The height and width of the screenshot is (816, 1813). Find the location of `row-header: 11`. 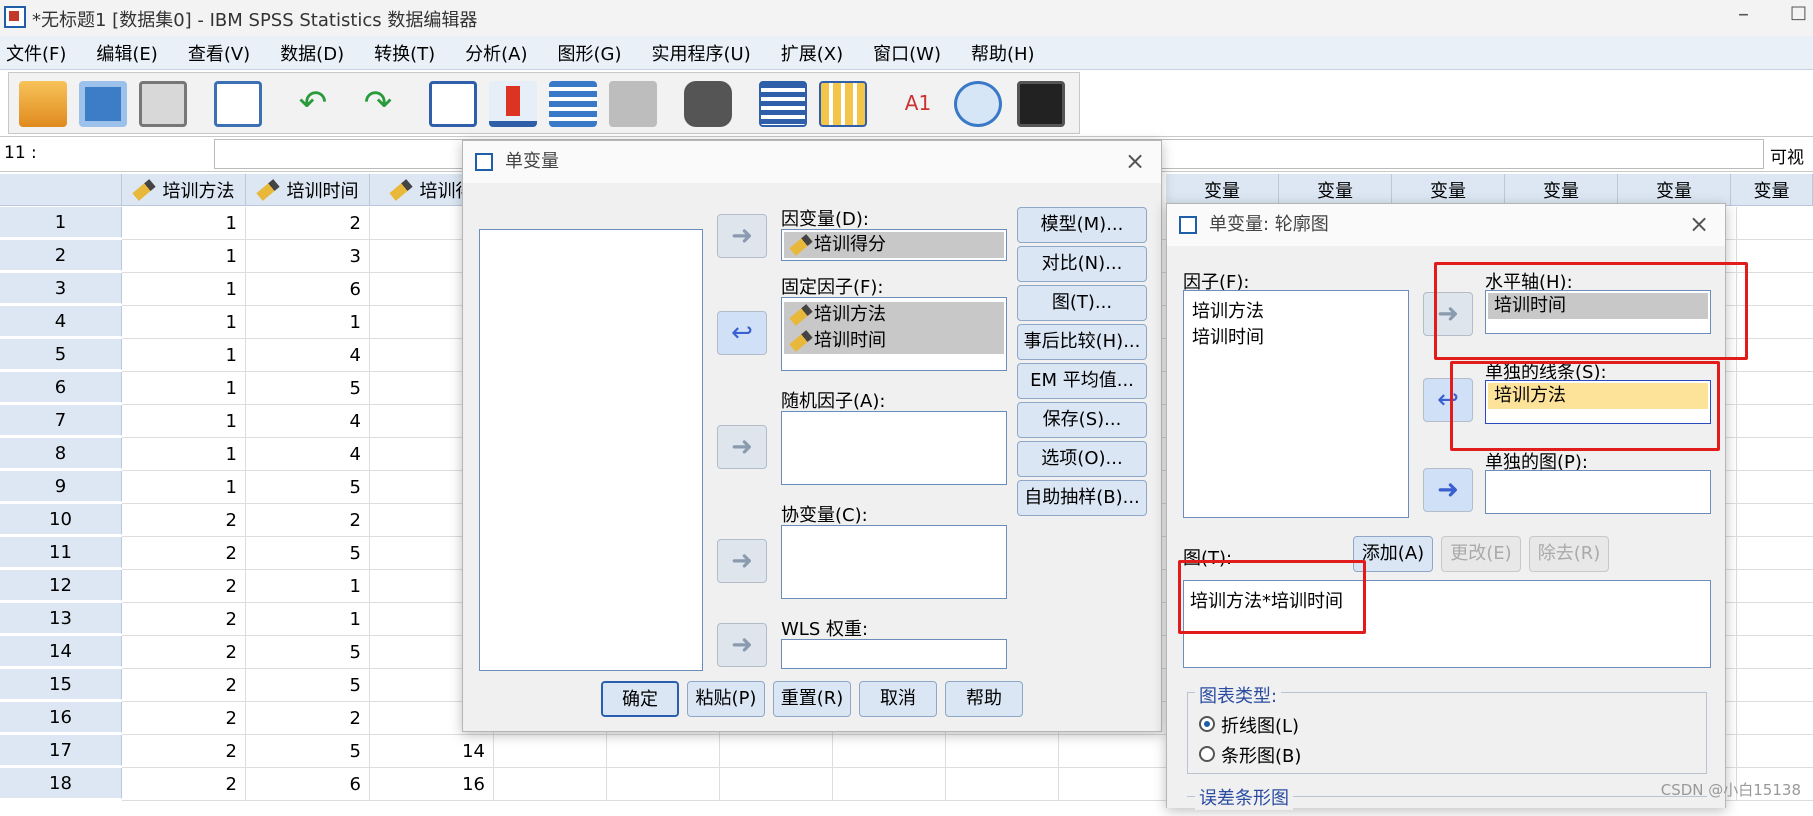

row-header: 11 is located at coordinates (61, 552).